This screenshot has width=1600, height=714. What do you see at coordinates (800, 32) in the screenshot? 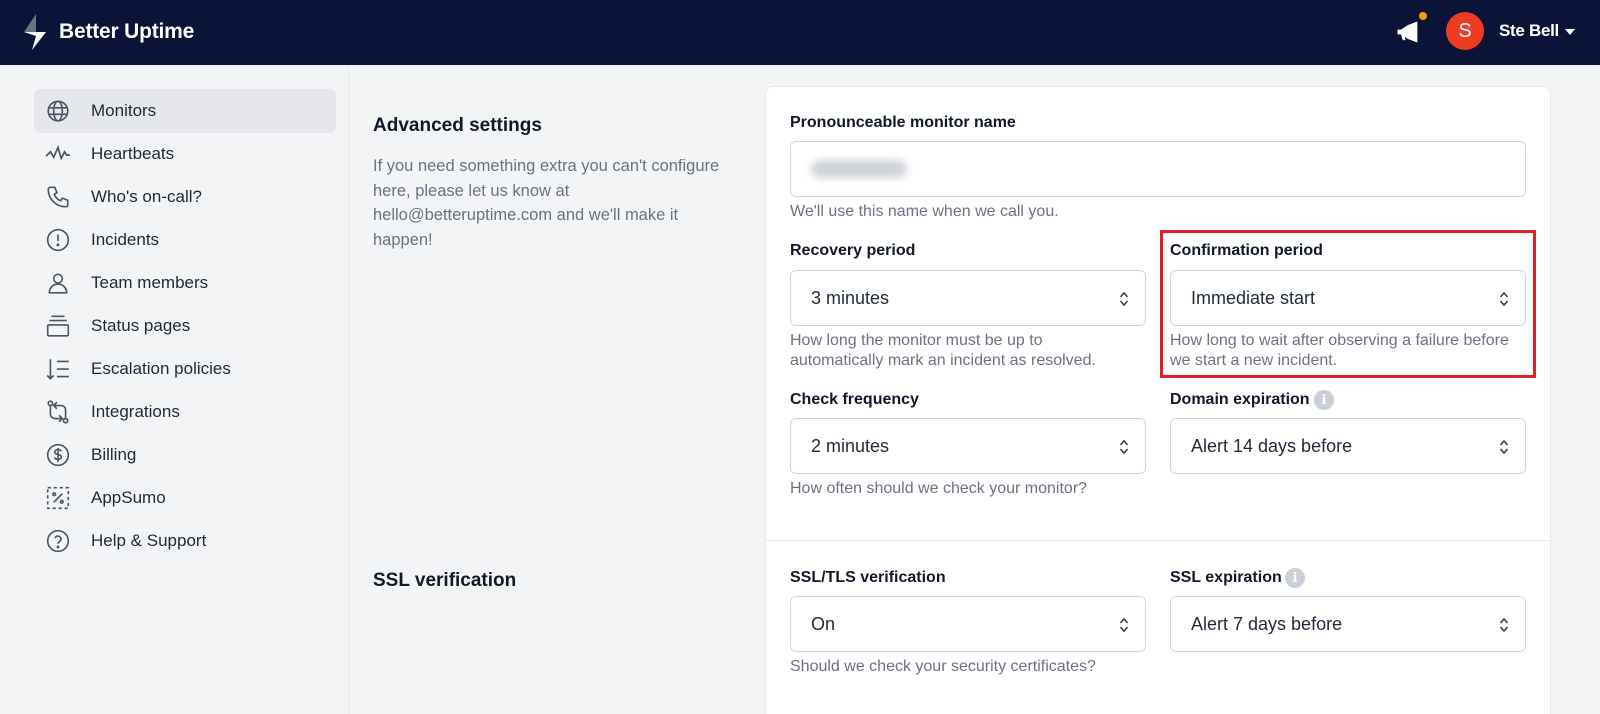
I see `top-navbar: Better Uptime S Ste Bell` at bounding box center [800, 32].